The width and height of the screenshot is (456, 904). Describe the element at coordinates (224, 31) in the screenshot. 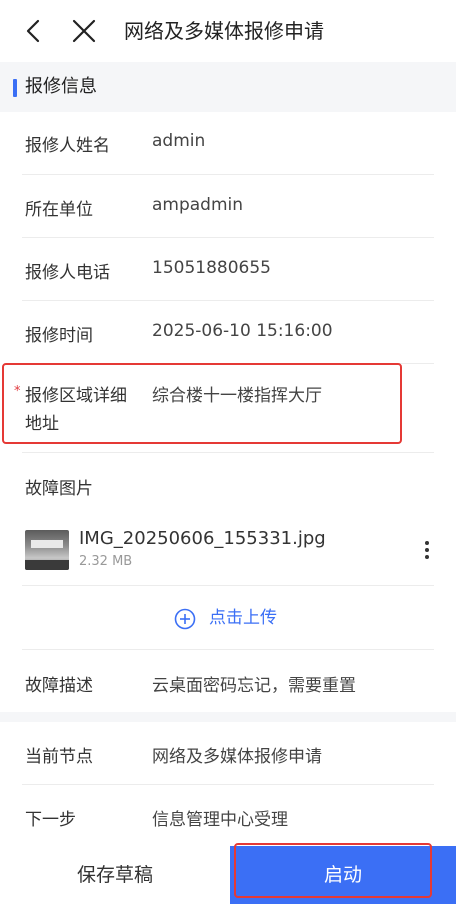

I see `page-title: 网络及多媒体报修申请` at that location.